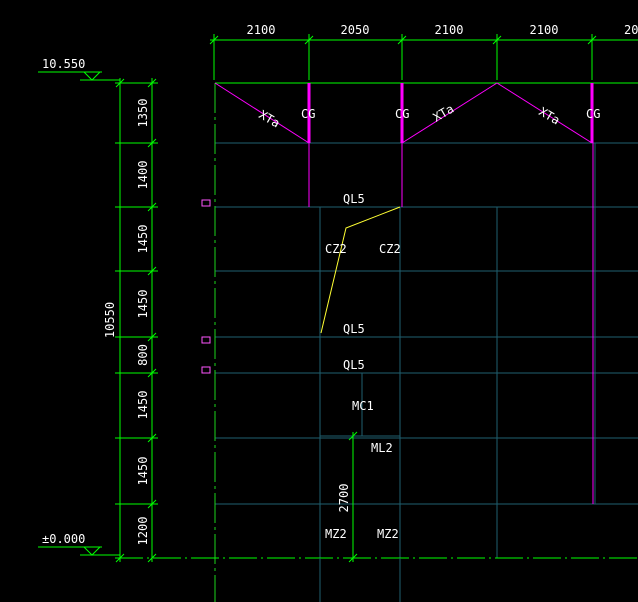  Describe the element at coordinates (390, 249) in the screenshot. I see `cz2-label-2: CZ2` at that location.